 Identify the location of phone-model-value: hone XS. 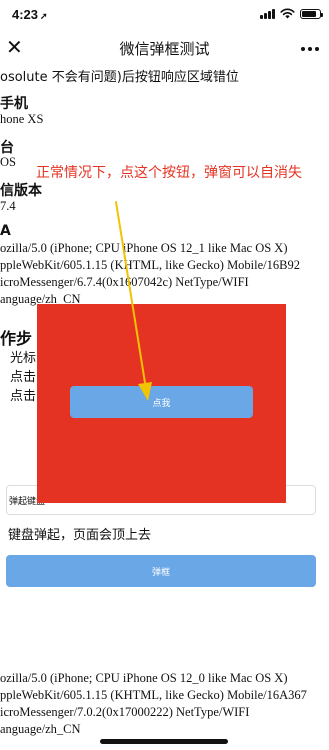
(22, 119).